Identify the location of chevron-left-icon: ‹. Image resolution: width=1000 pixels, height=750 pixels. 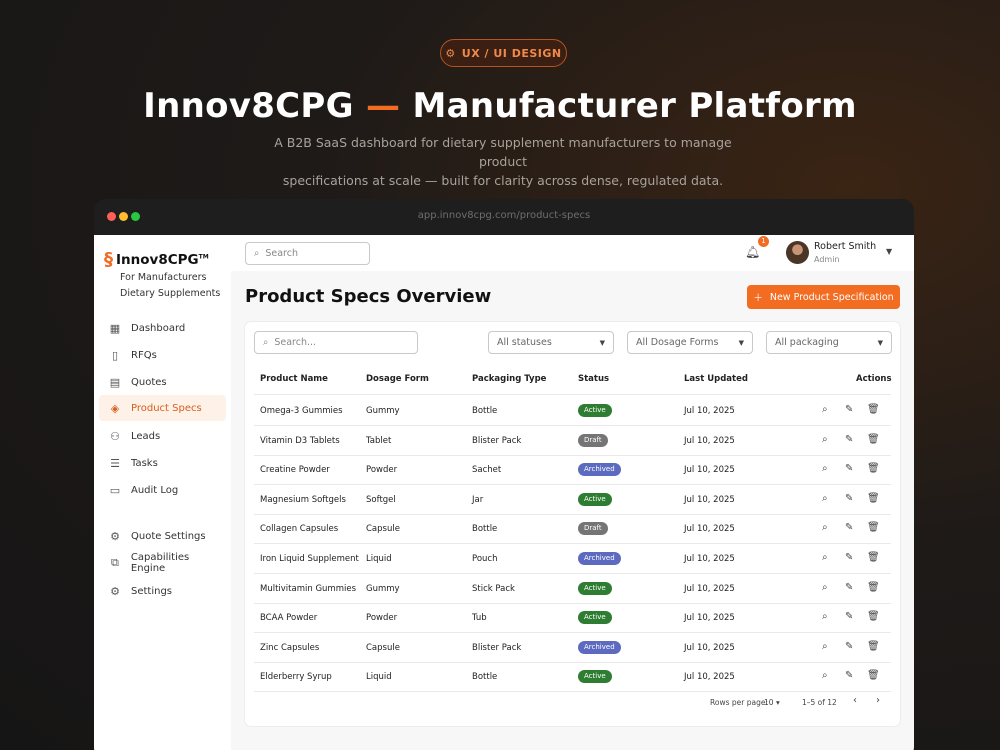
(855, 700).